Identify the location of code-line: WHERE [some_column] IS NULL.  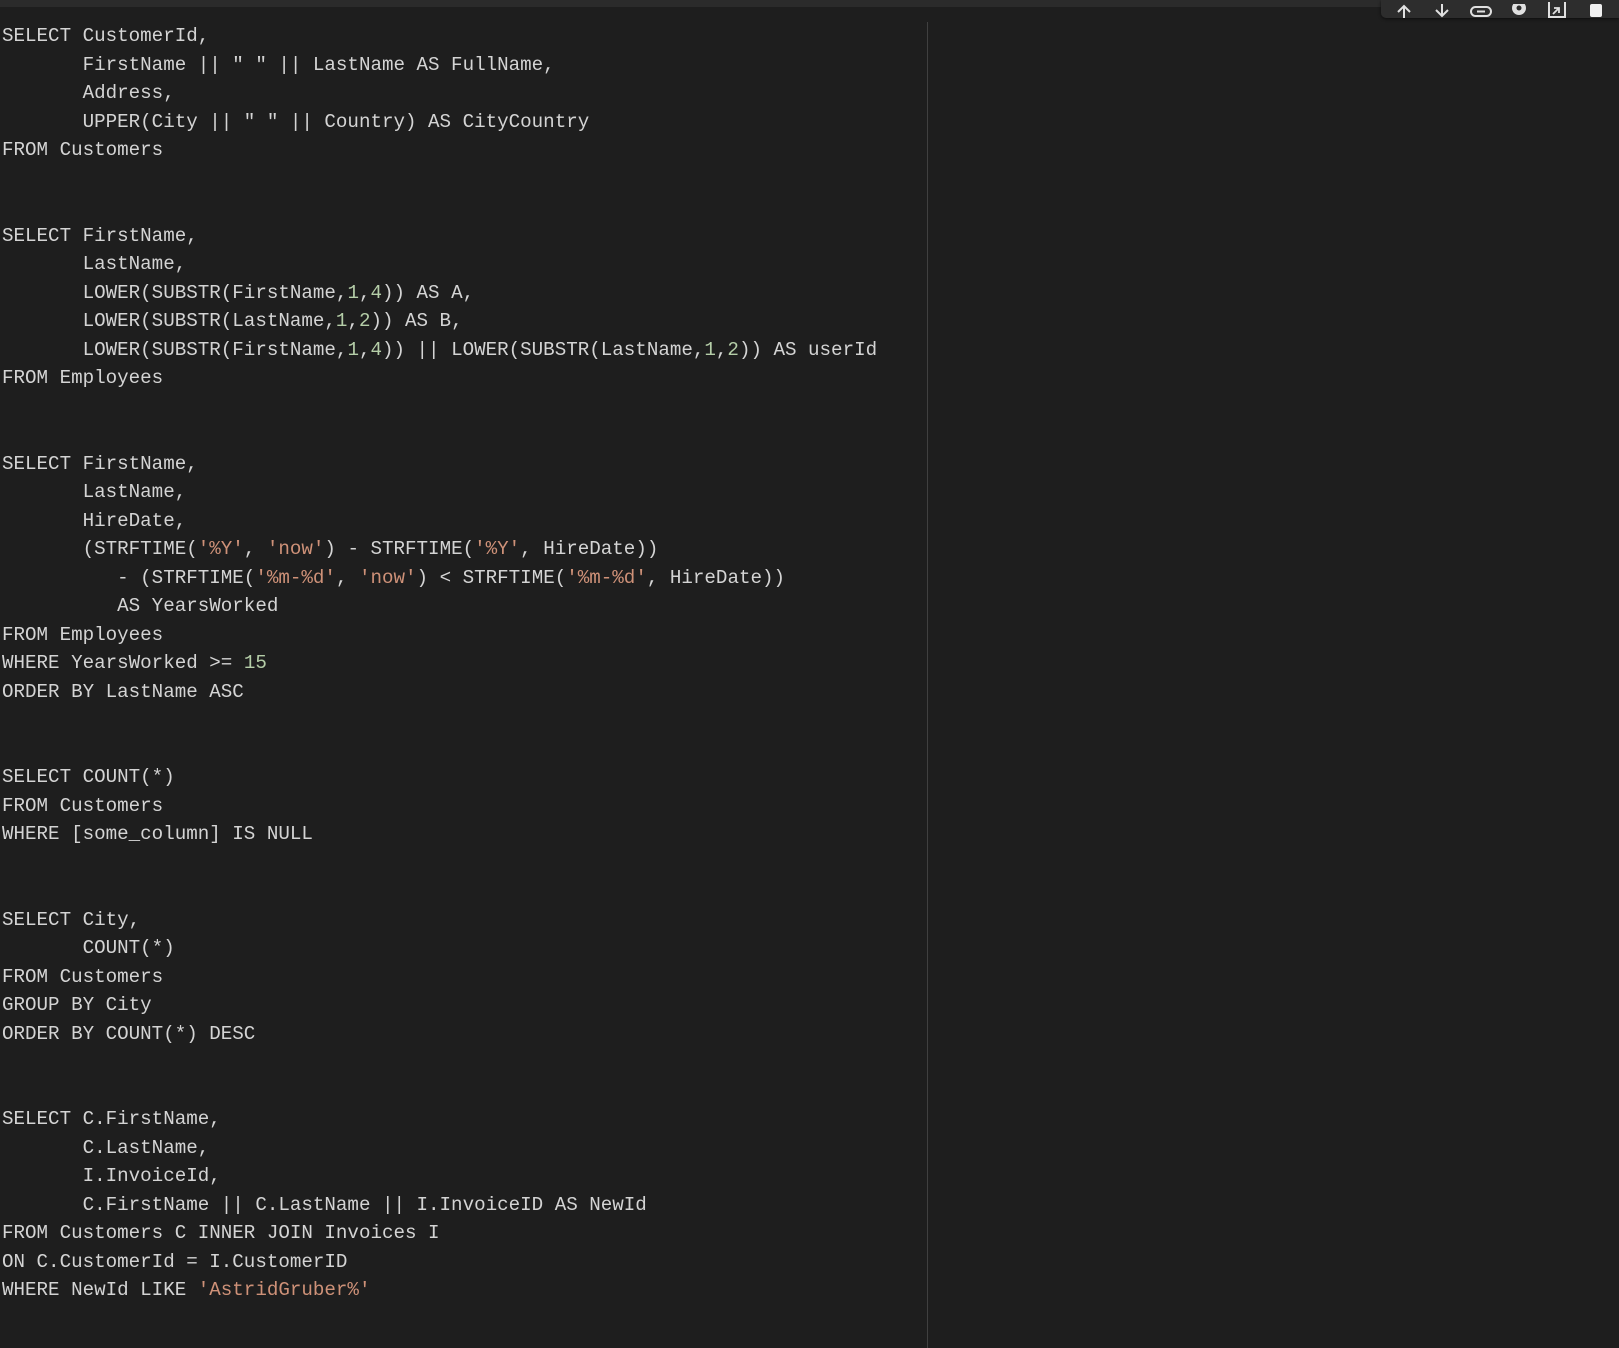
(439, 834).